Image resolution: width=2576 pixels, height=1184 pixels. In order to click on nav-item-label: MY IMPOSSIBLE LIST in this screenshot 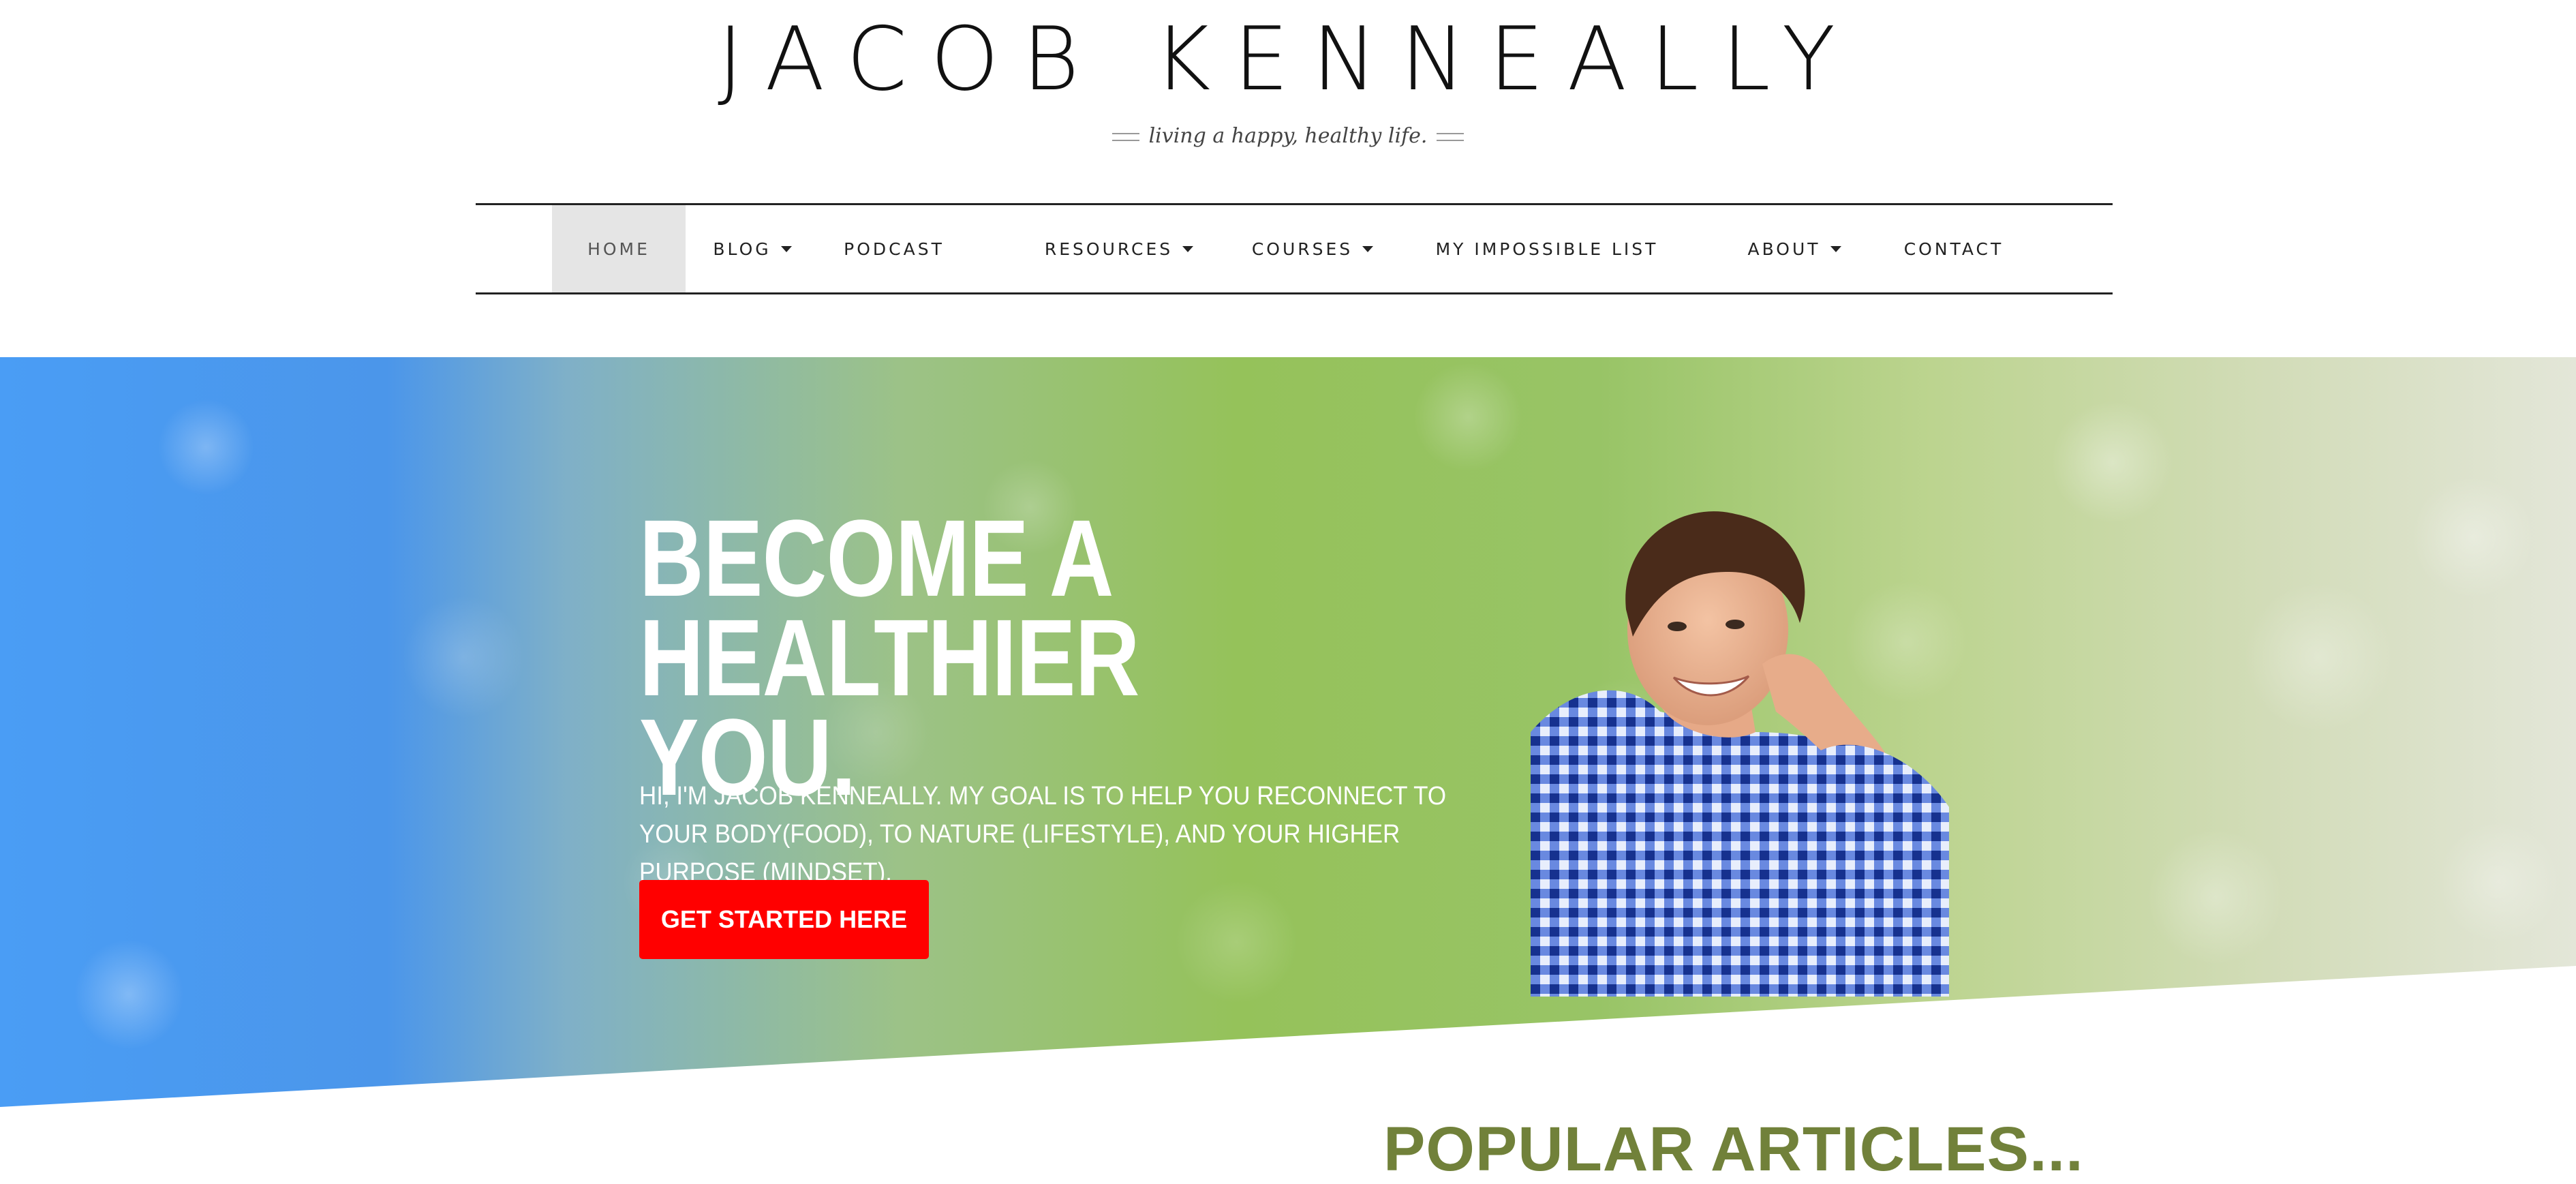, I will do `click(1547, 249)`.